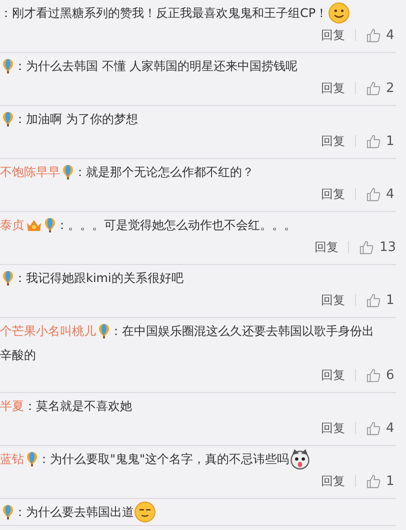 The width and height of the screenshot is (406, 530). Describe the element at coordinates (164, 172) in the screenshot. I see `comment-text: ：就是那个无论怎么作都不红的？` at that location.